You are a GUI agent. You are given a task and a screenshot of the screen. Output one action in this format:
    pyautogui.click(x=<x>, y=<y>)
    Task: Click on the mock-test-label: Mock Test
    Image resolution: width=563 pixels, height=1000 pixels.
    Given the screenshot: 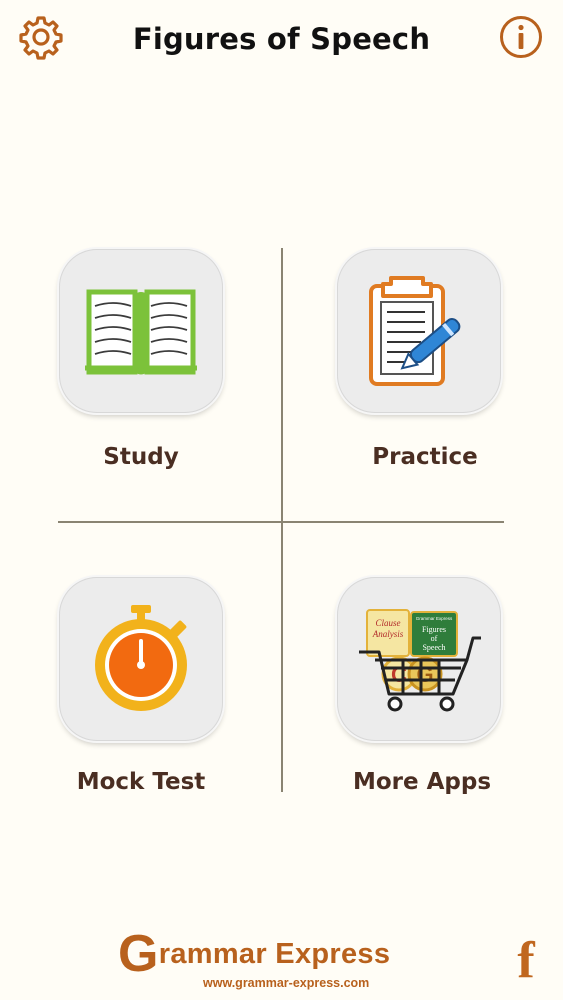 What is the action you would take?
    pyautogui.click(x=141, y=782)
    